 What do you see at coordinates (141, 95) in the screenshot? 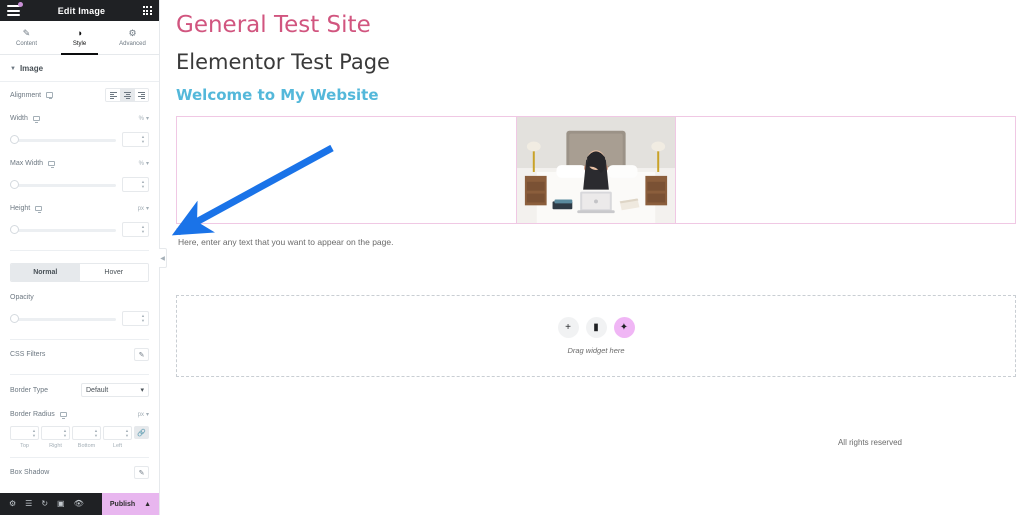
I see `align-right-button` at bounding box center [141, 95].